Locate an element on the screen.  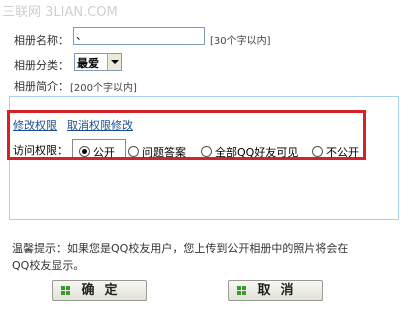
album-name-label: 相册名称： is located at coordinates (41, 40).